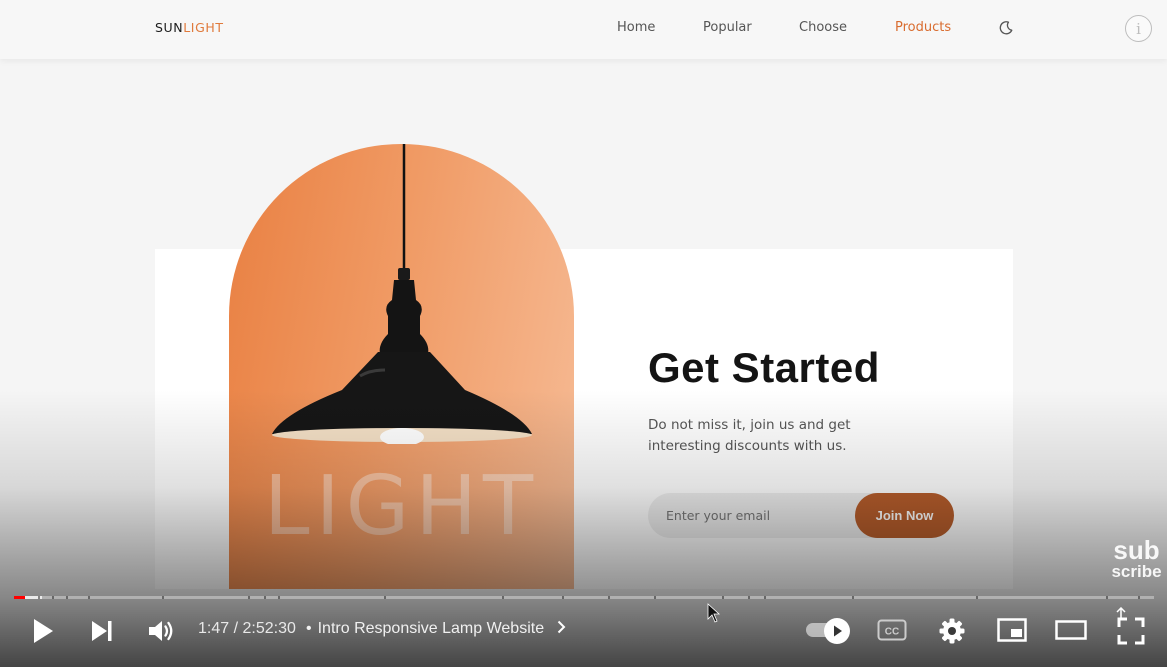 This screenshot has height=667, width=1167. What do you see at coordinates (952, 631) in the screenshot?
I see `settings-icon` at bounding box center [952, 631].